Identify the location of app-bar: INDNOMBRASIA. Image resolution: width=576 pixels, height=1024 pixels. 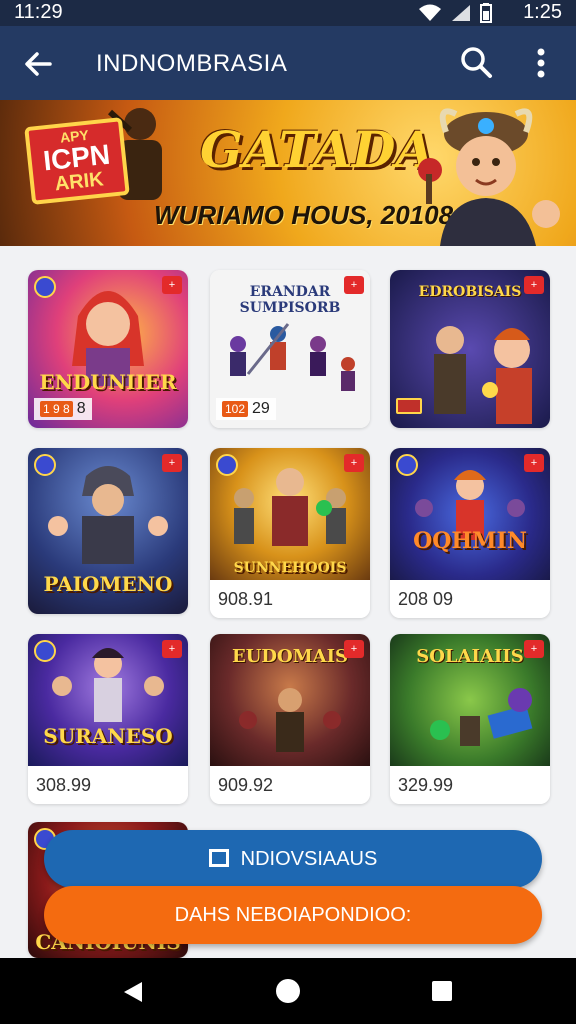
(288, 63).